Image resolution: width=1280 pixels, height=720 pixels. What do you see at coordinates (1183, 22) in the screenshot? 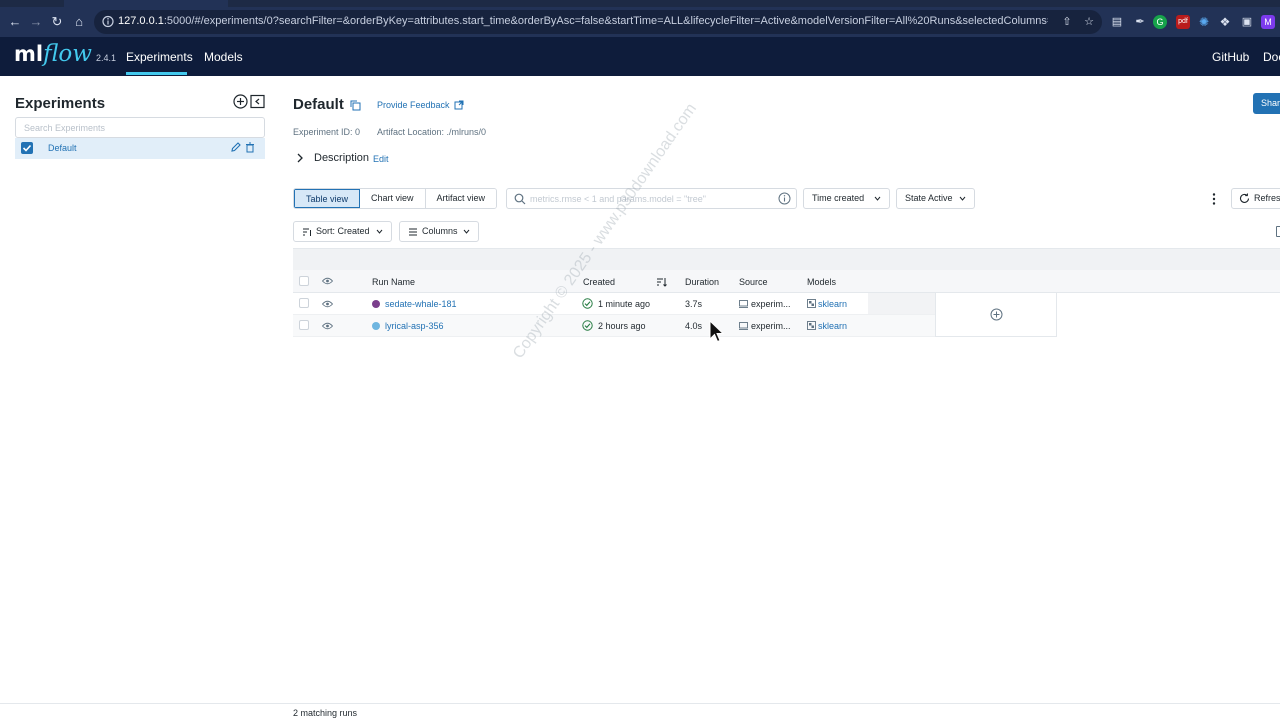
I see `pdf-extension-icon: pdf` at bounding box center [1183, 22].